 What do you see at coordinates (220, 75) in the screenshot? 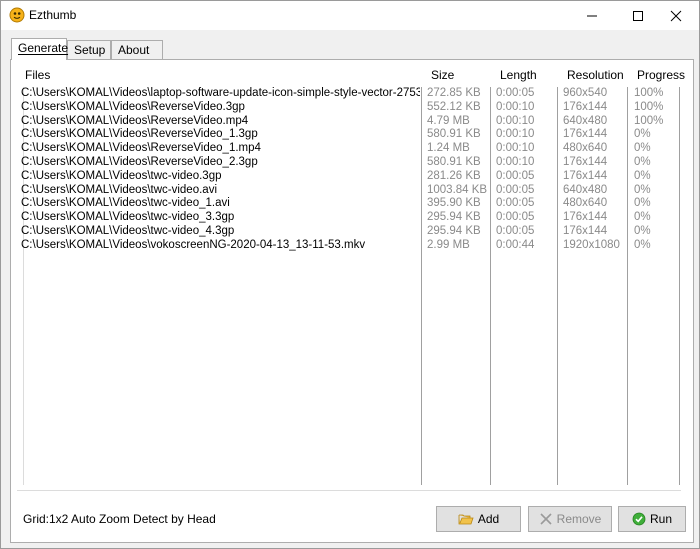
I see `column-header-files: Files` at bounding box center [220, 75].